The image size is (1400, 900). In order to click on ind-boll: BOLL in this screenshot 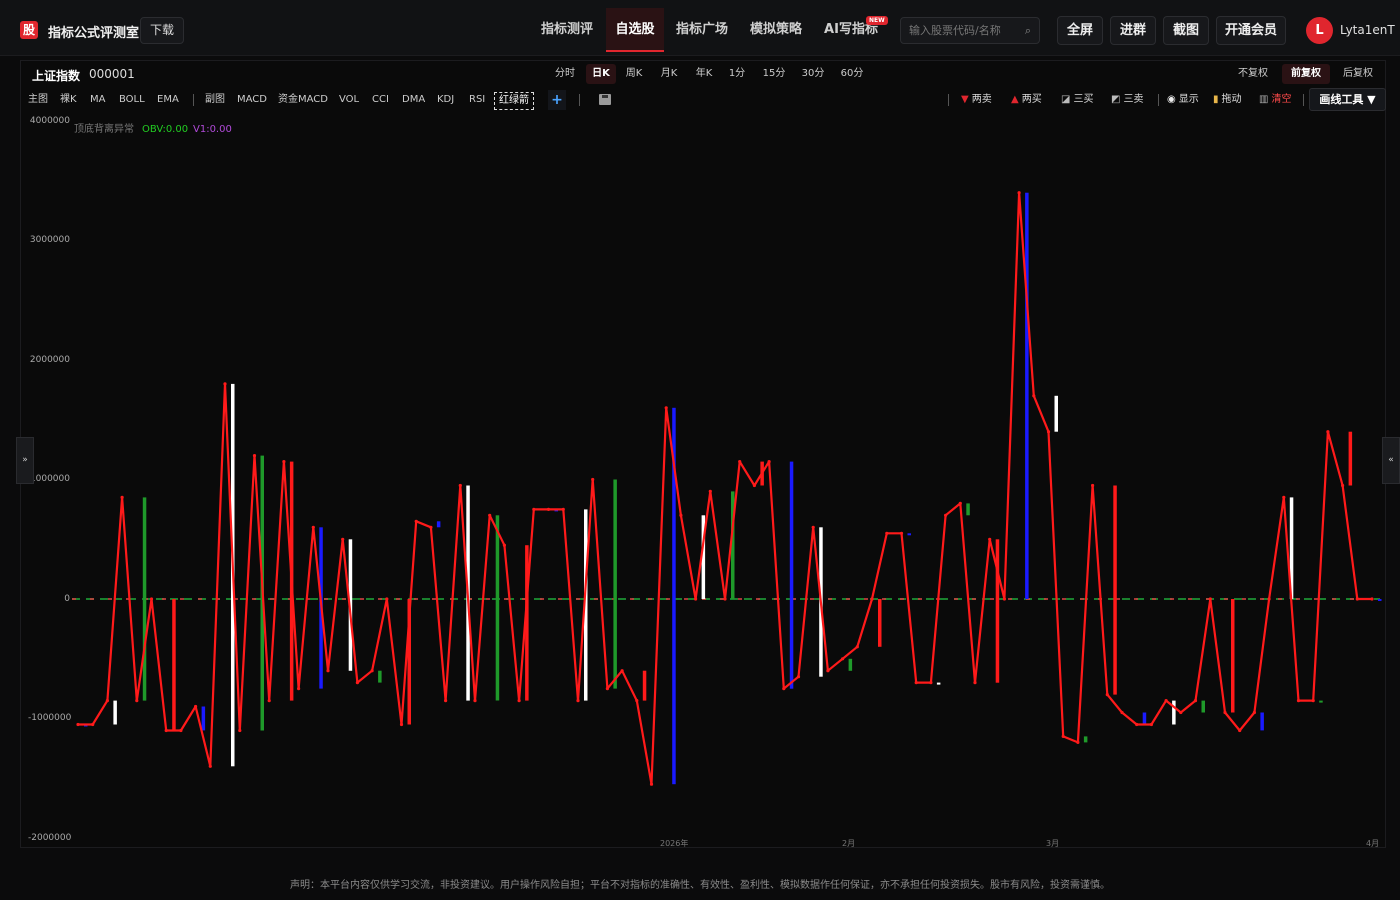, I will do `click(132, 100)`.